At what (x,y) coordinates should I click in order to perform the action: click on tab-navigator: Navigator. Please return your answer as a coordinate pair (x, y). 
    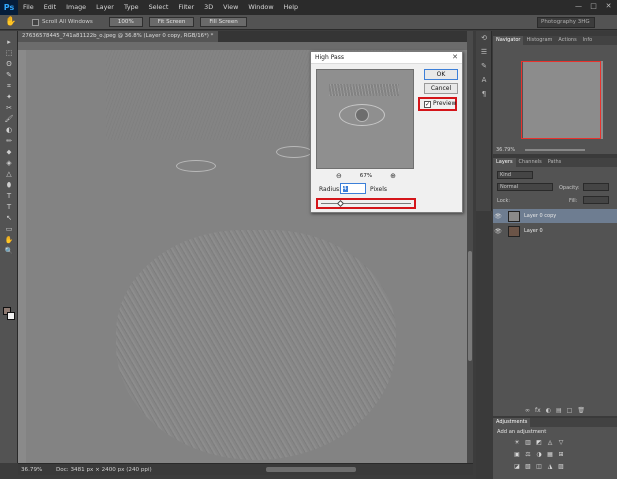
    Looking at the image, I should click on (508, 40).